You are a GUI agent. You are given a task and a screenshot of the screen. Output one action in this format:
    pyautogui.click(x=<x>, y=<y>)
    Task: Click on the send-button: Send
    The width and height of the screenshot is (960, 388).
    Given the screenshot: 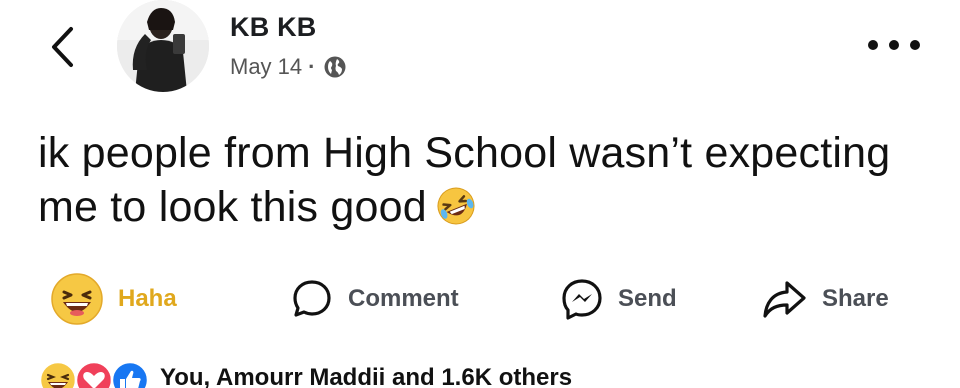 What is the action you would take?
    pyautogui.click(x=618, y=299)
    